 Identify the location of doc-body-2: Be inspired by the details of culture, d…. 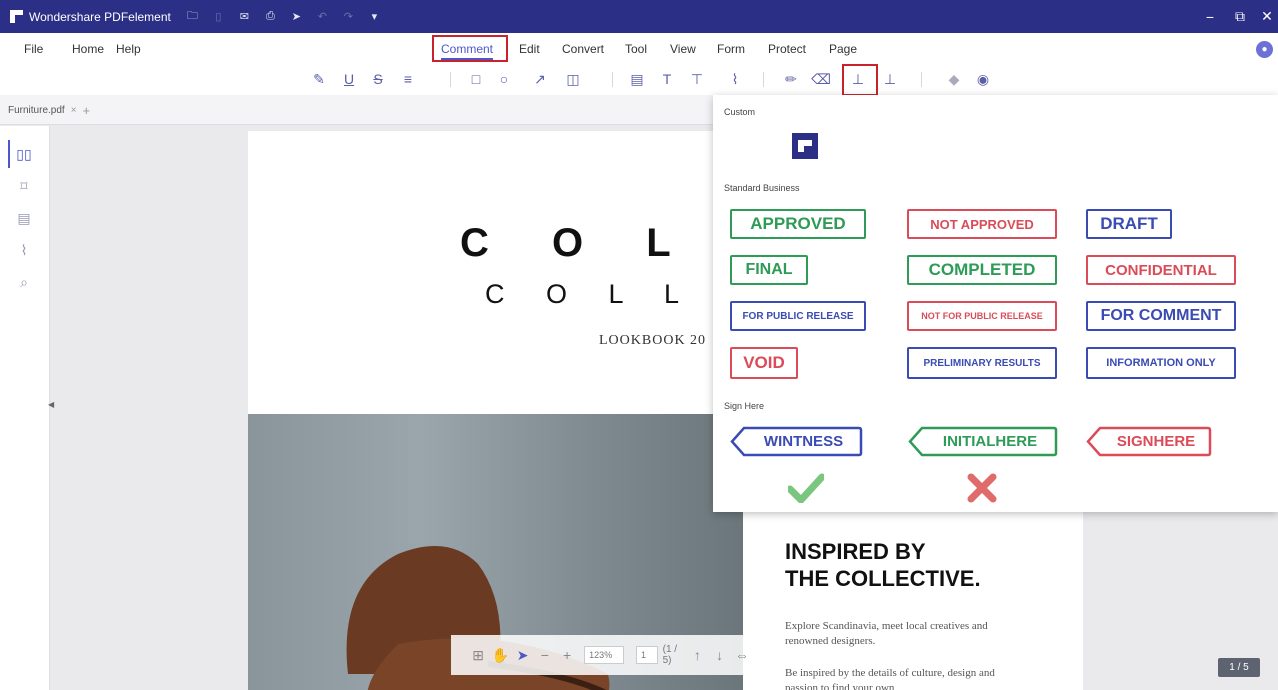
(890, 678).